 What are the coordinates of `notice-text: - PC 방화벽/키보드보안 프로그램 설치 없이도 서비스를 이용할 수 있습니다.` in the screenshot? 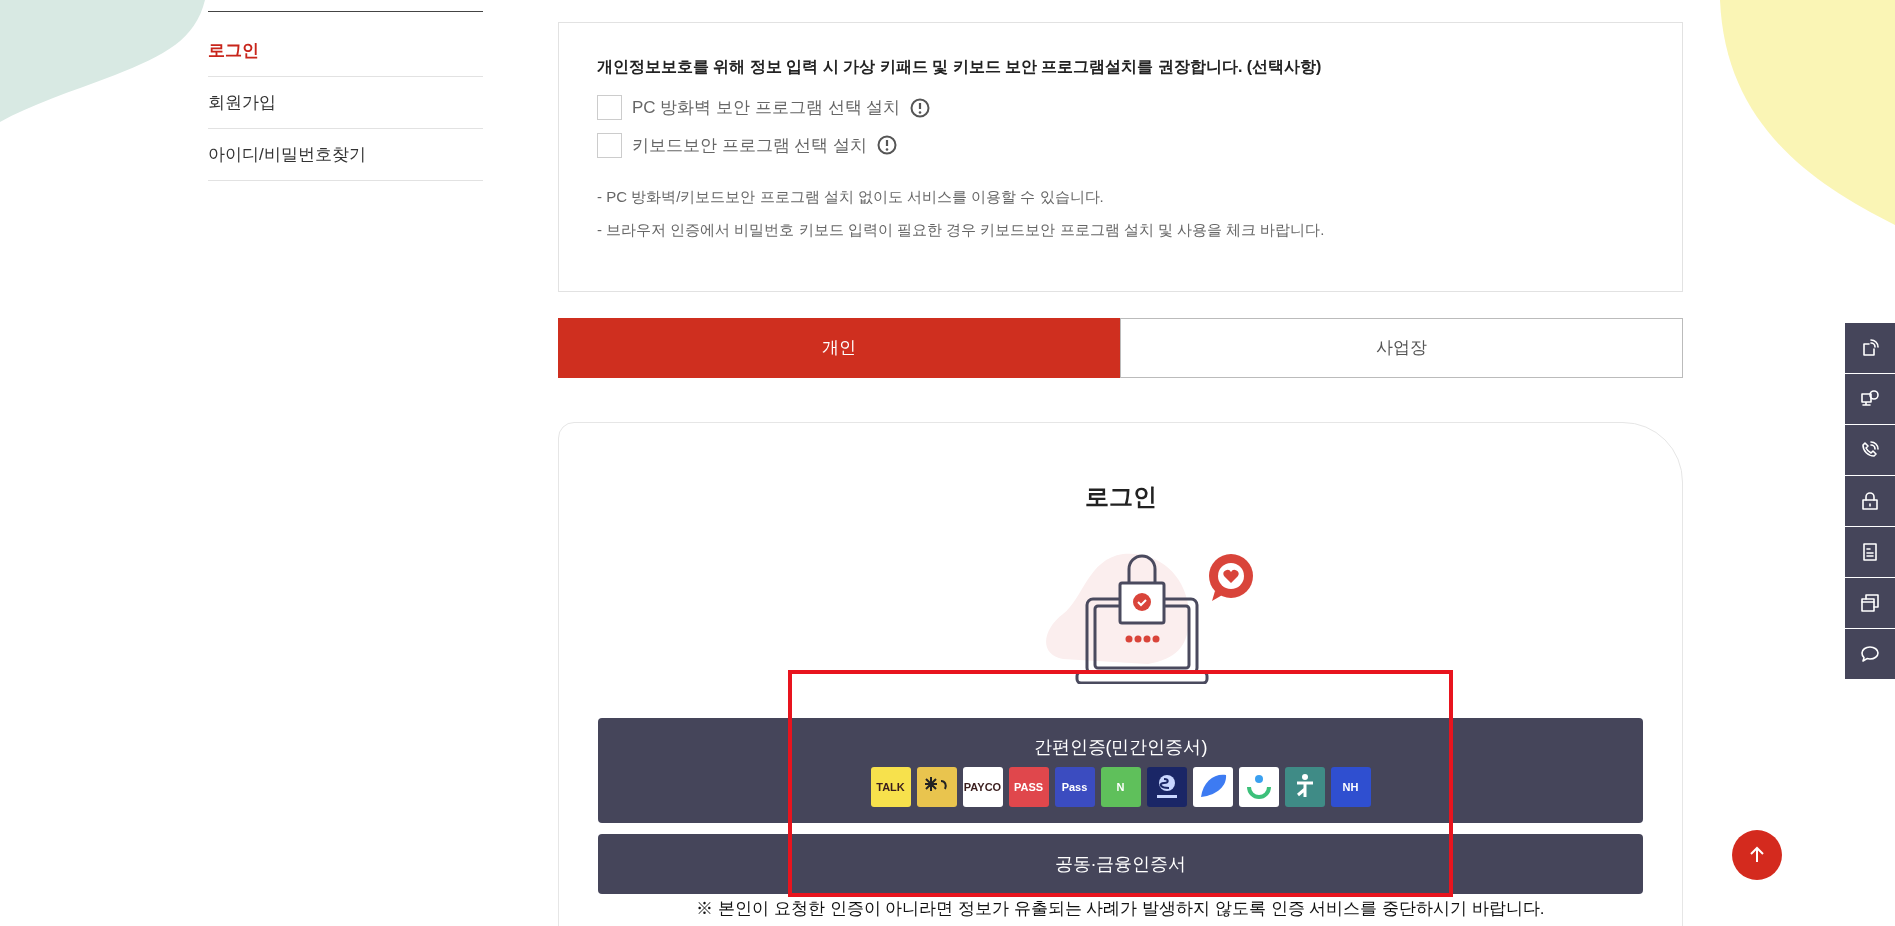 It's located at (851, 197).